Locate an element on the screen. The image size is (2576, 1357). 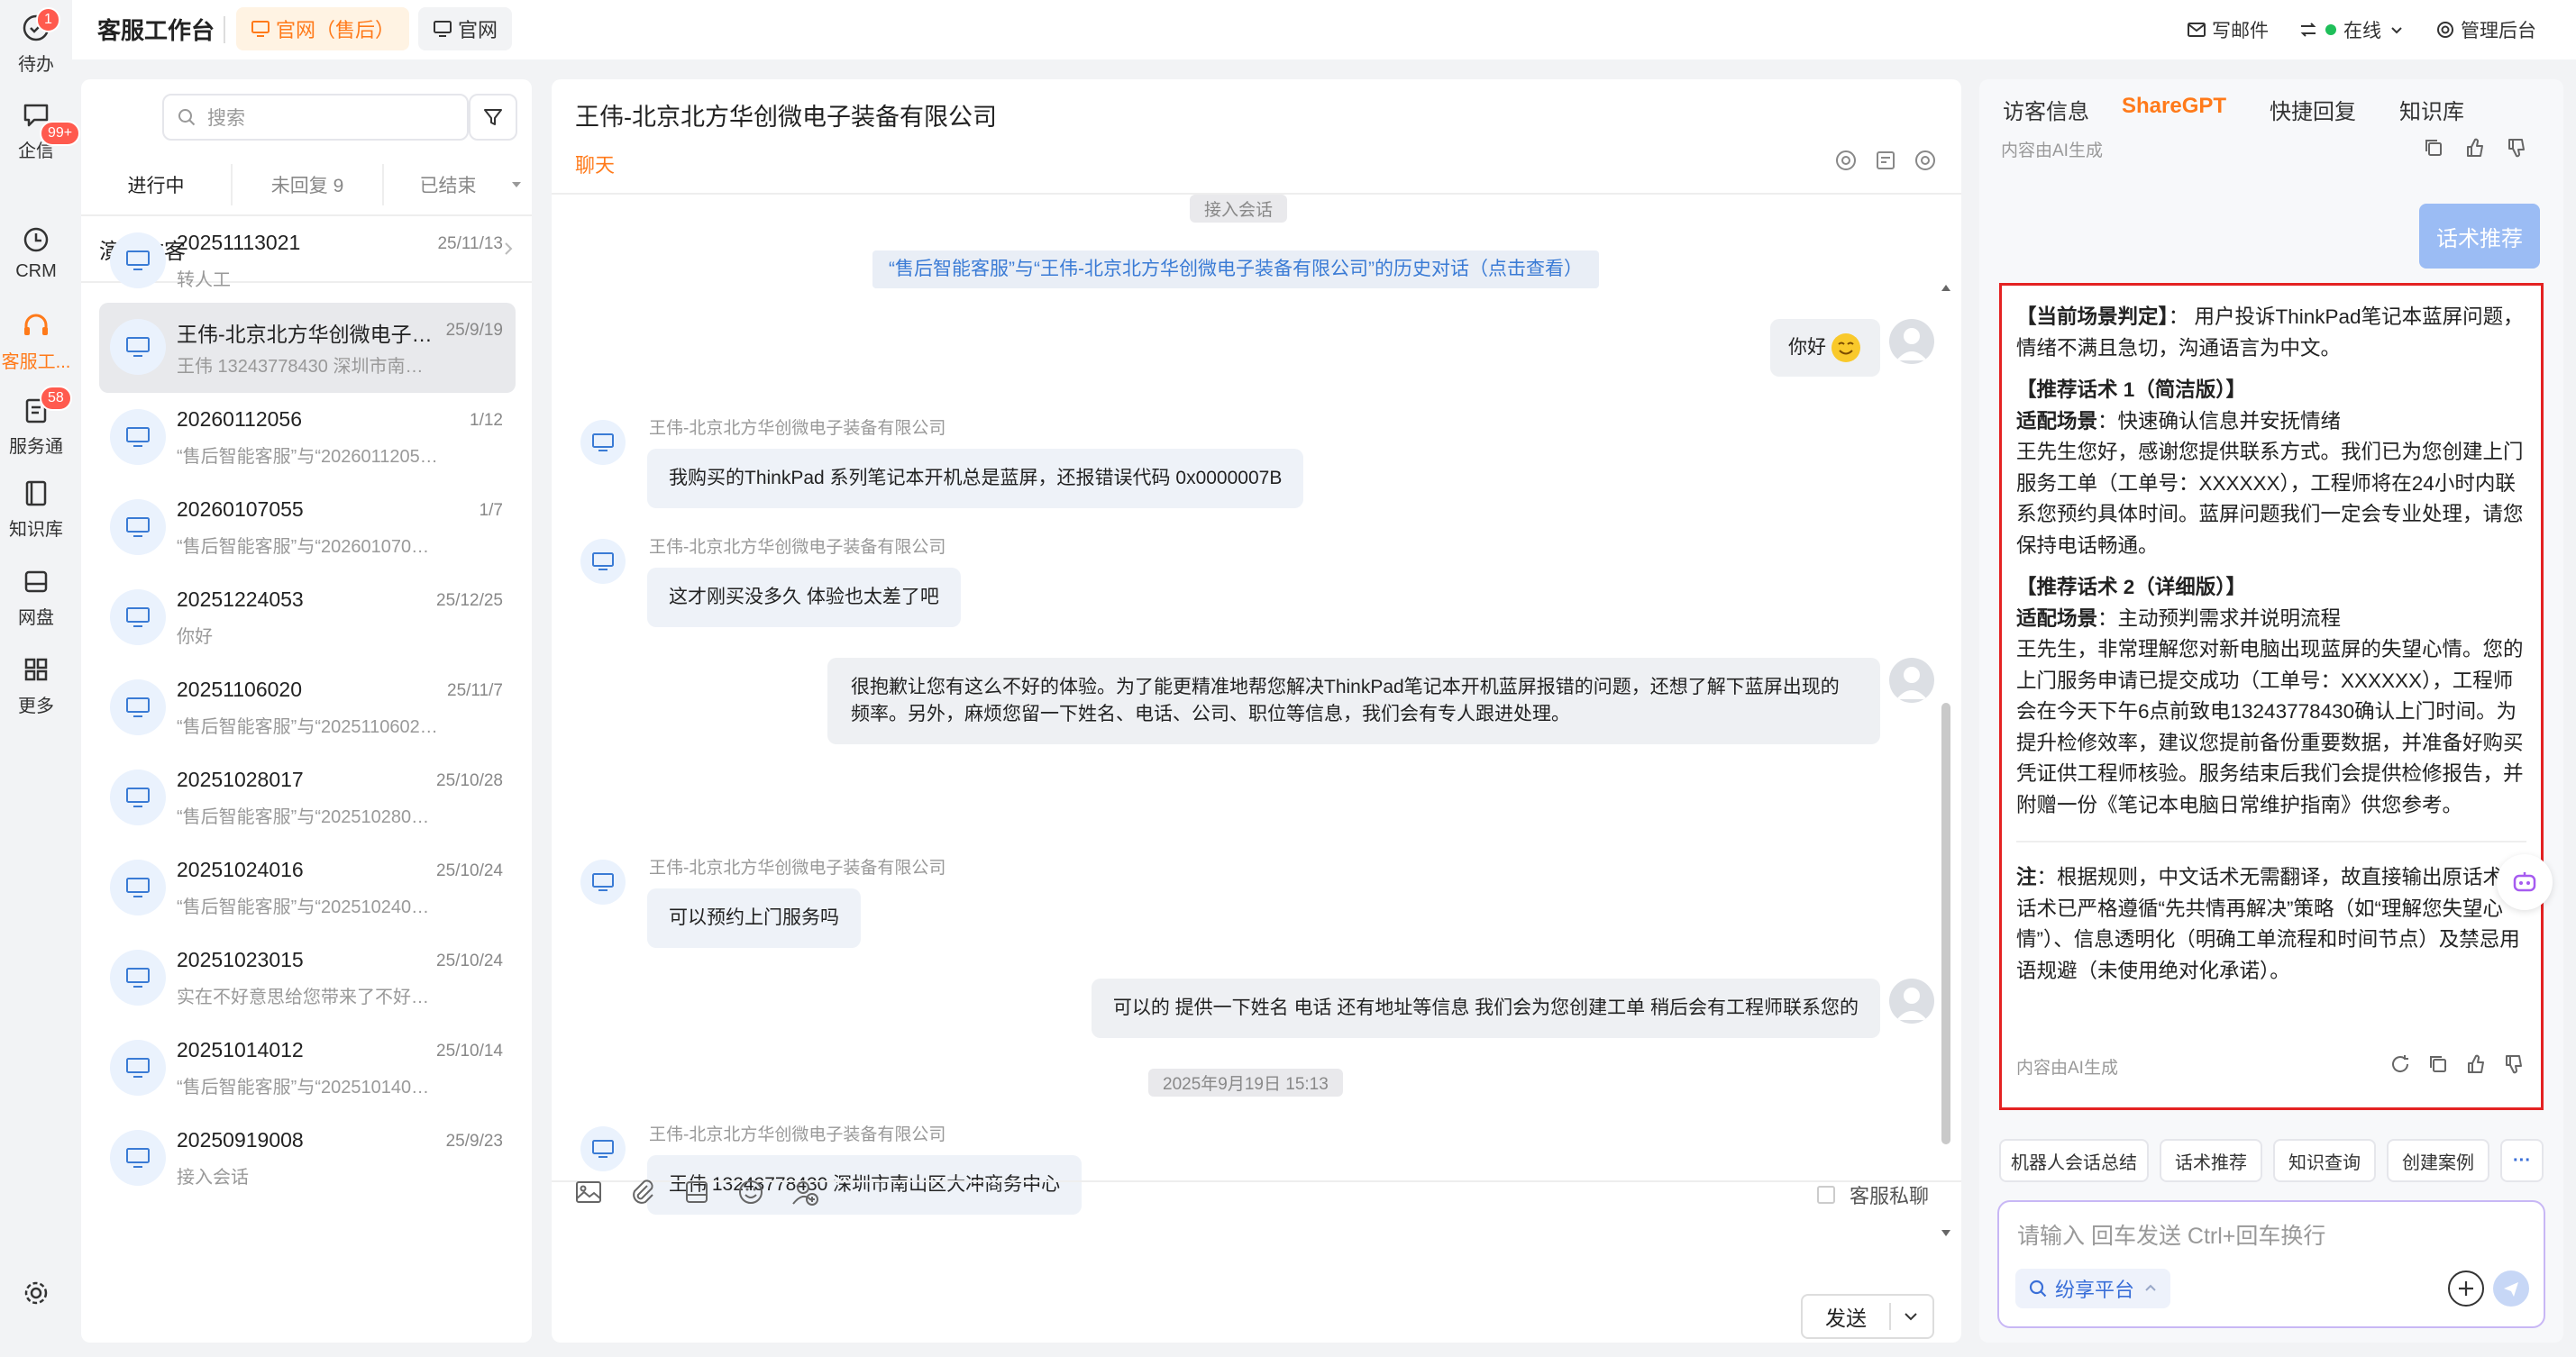
rail-item-drive: 网盘 is located at coordinates (36, 596).